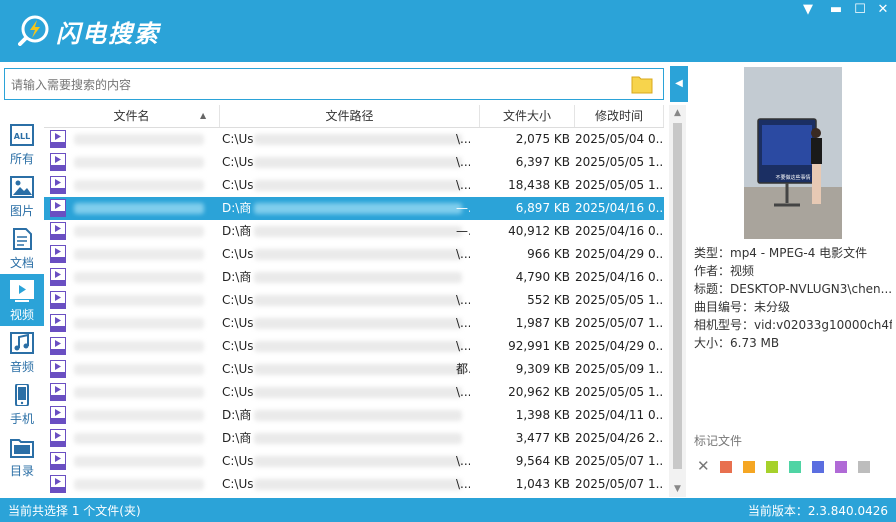 Image resolution: width=896 pixels, height=522 pixels. I want to click on vertical-scrollbar: ▲ ▼, so click(677, 301).